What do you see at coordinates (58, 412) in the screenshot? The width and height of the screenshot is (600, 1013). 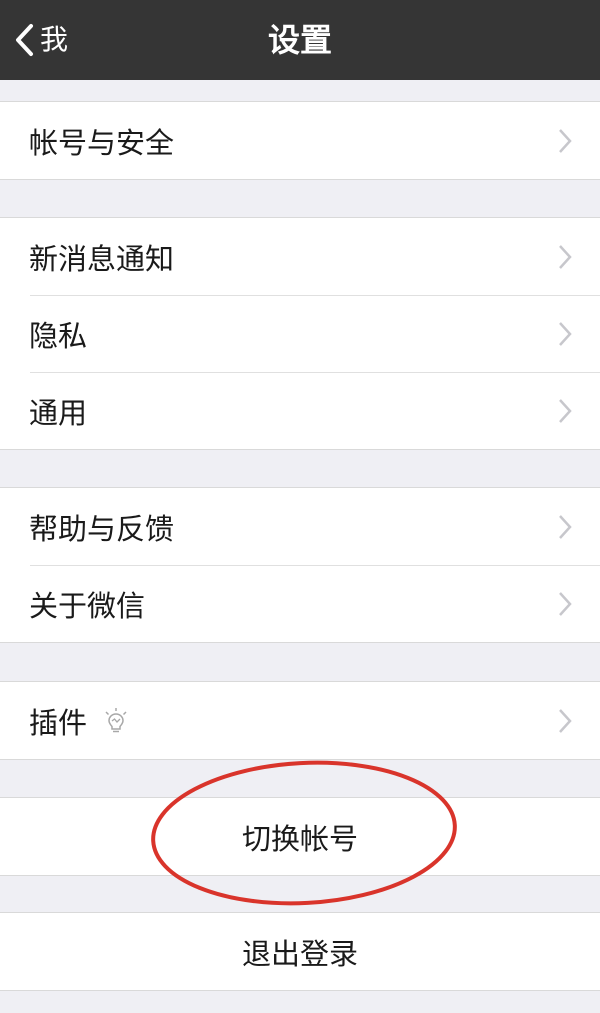 I see `settings-item-label: 通用` at bounding box center [58, 412].